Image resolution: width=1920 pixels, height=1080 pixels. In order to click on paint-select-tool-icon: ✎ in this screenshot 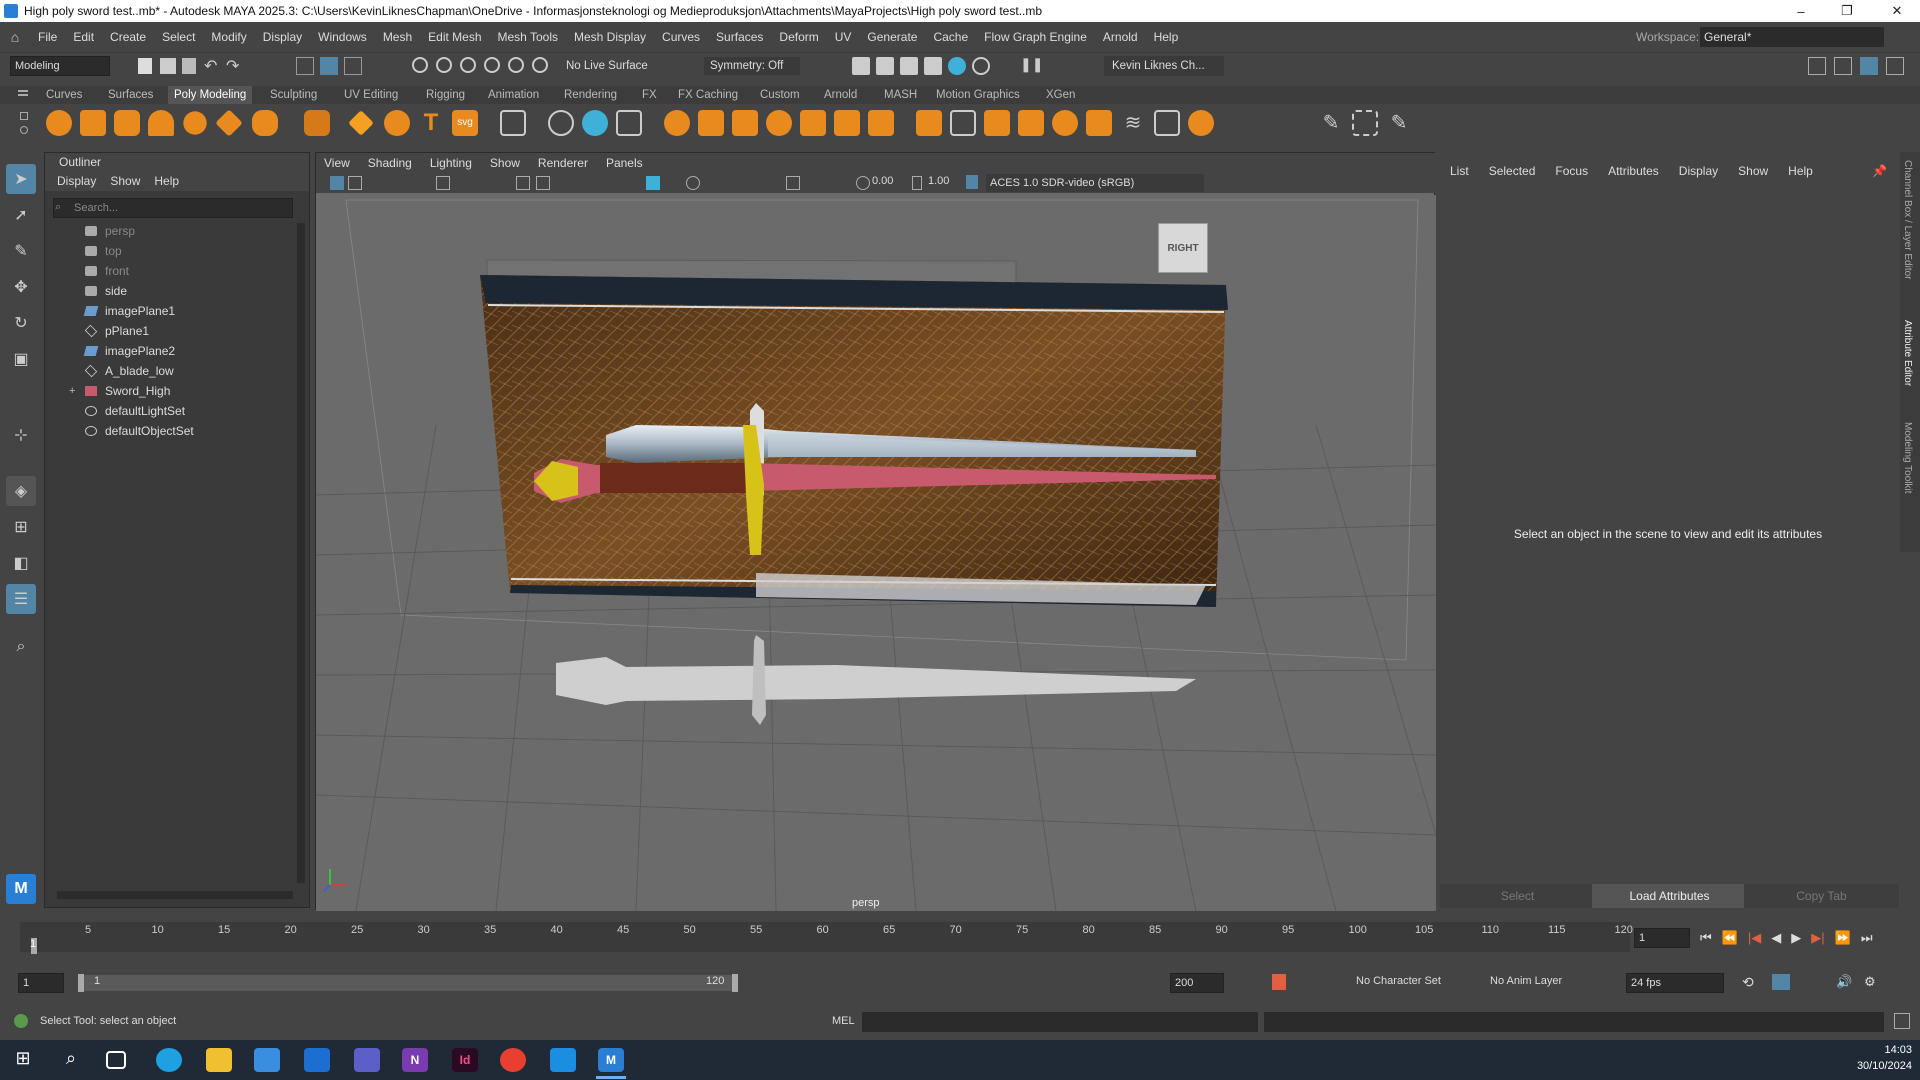, I will do `click(21, 251)`.